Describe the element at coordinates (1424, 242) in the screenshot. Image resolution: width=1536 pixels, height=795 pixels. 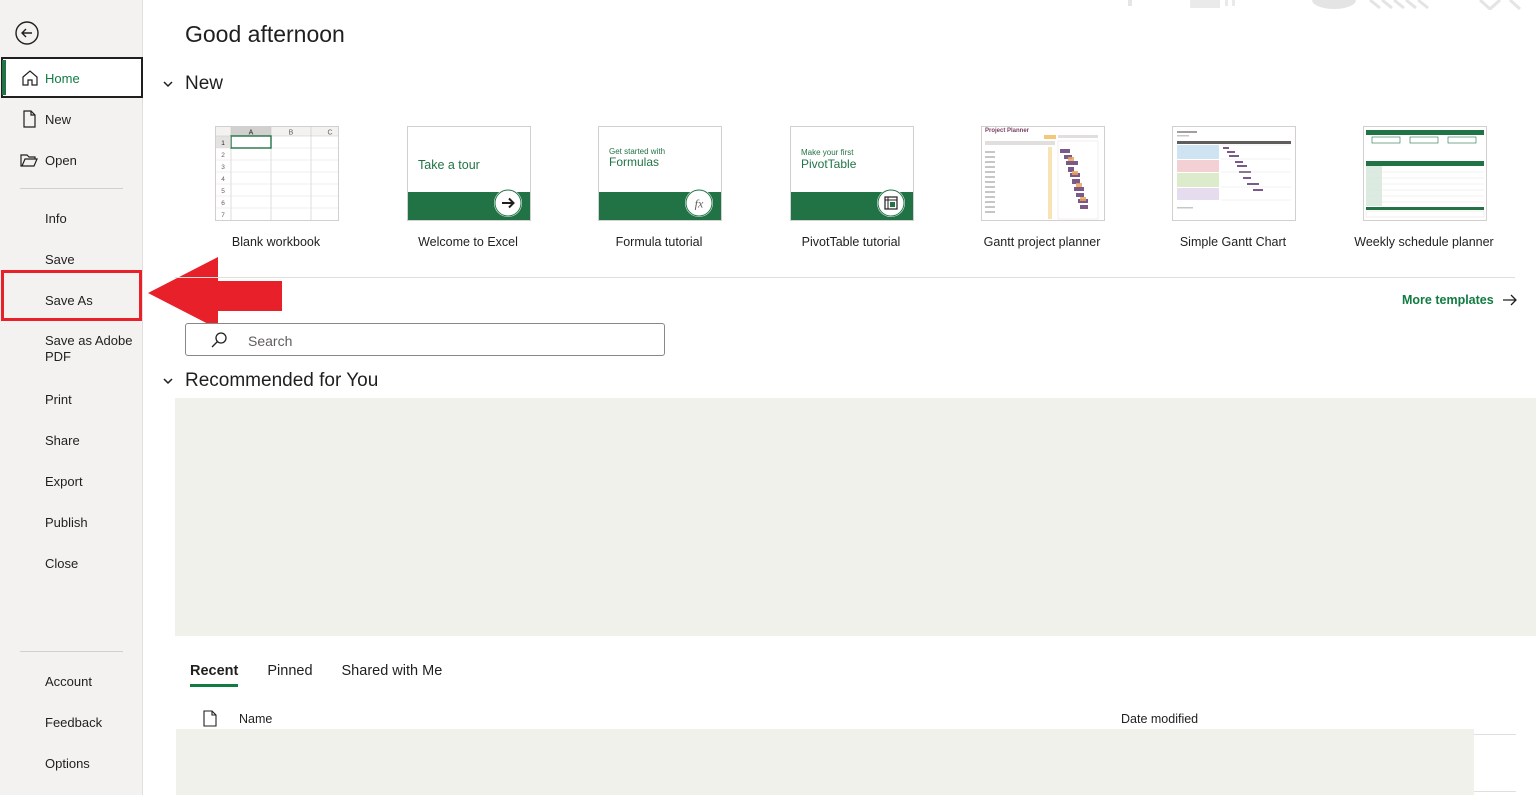
I see `template-label: Weekly schedule planner` at that location.